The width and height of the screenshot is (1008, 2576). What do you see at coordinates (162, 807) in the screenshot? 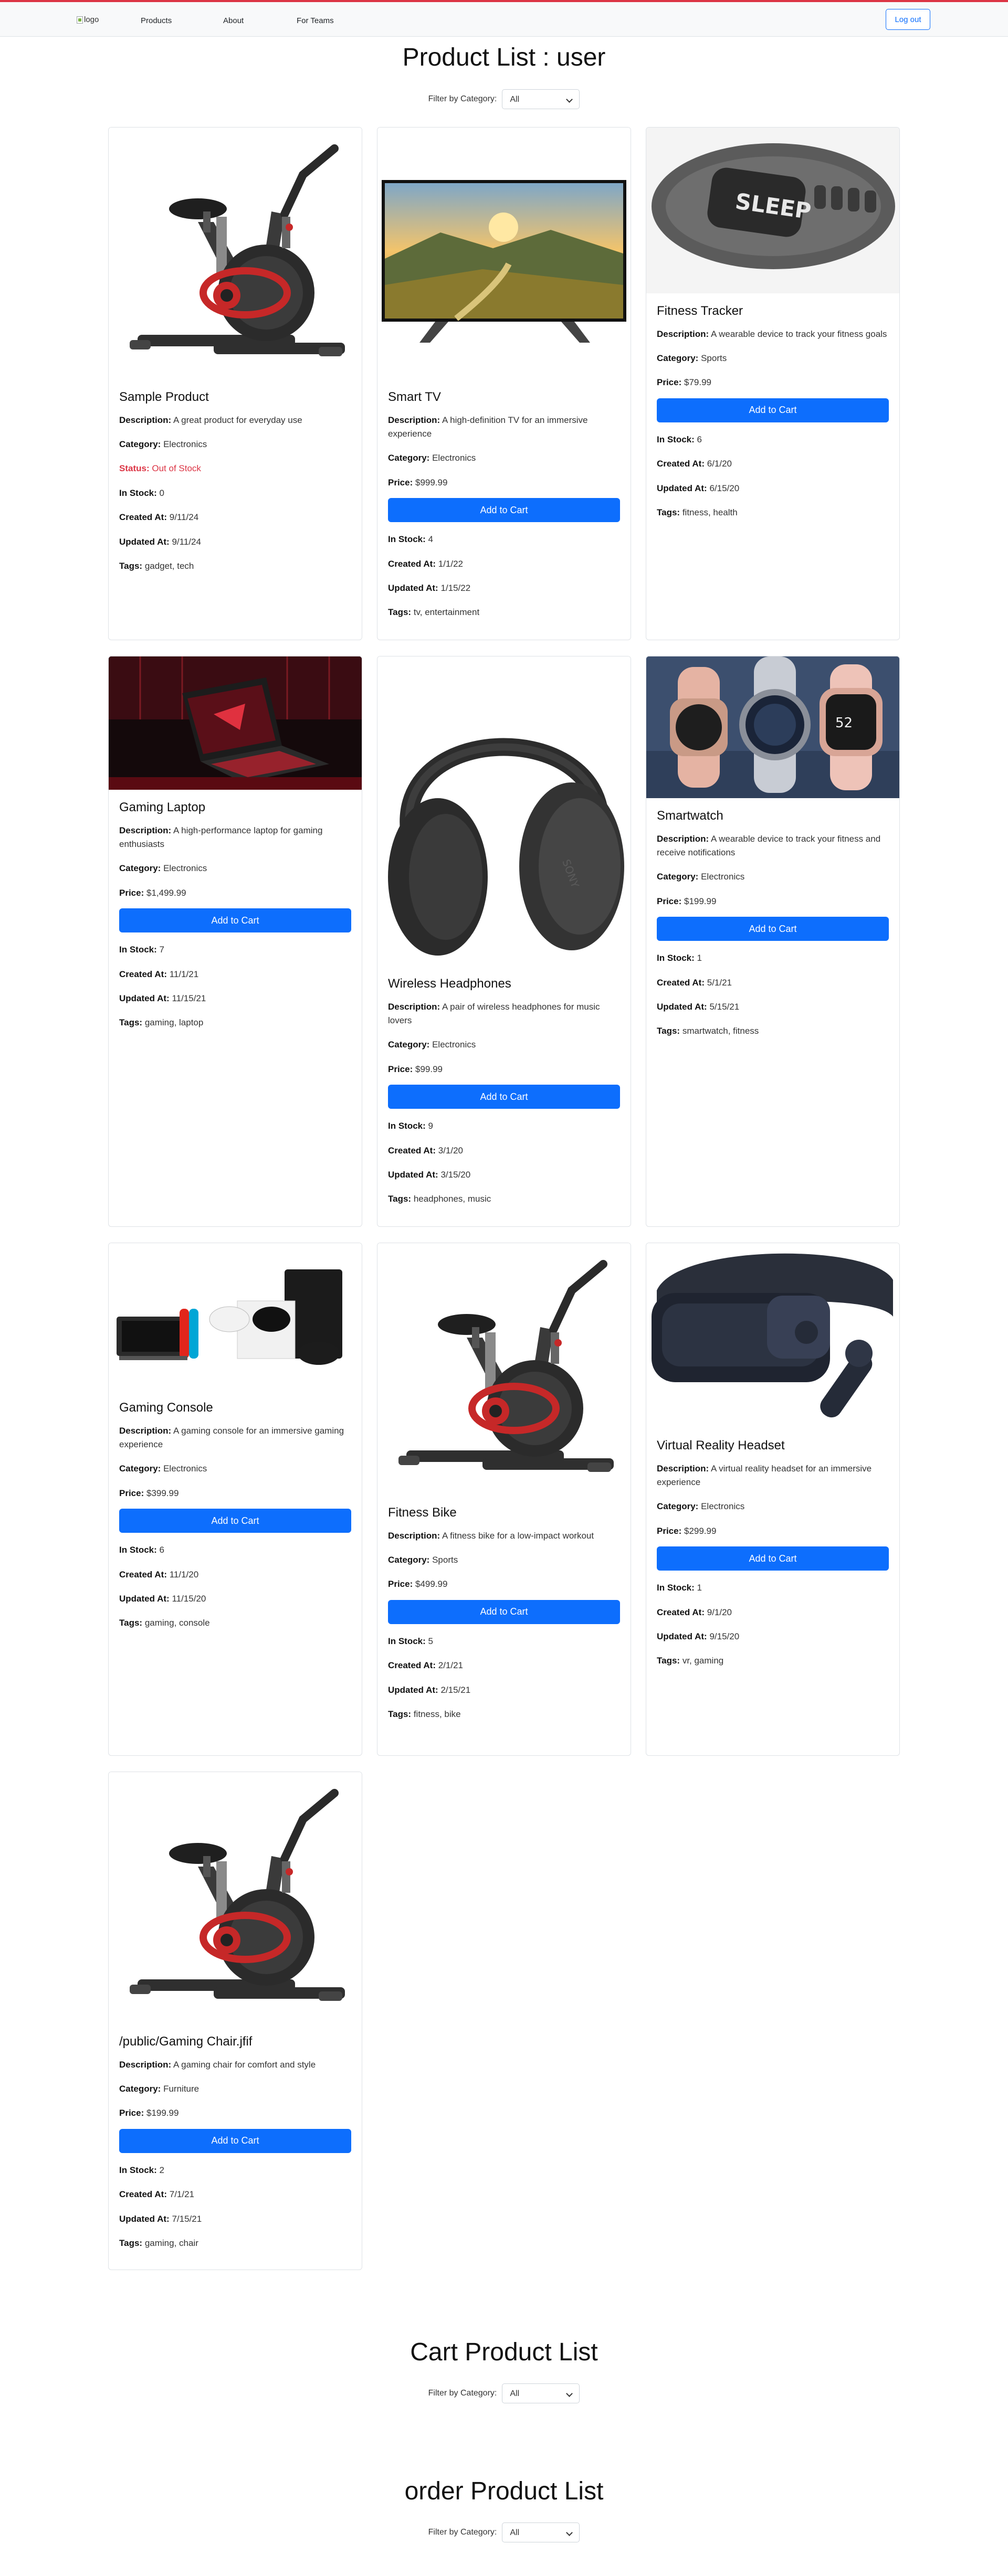
I see `product-name: Gaming Laptop` at bounding box center [162, 807].